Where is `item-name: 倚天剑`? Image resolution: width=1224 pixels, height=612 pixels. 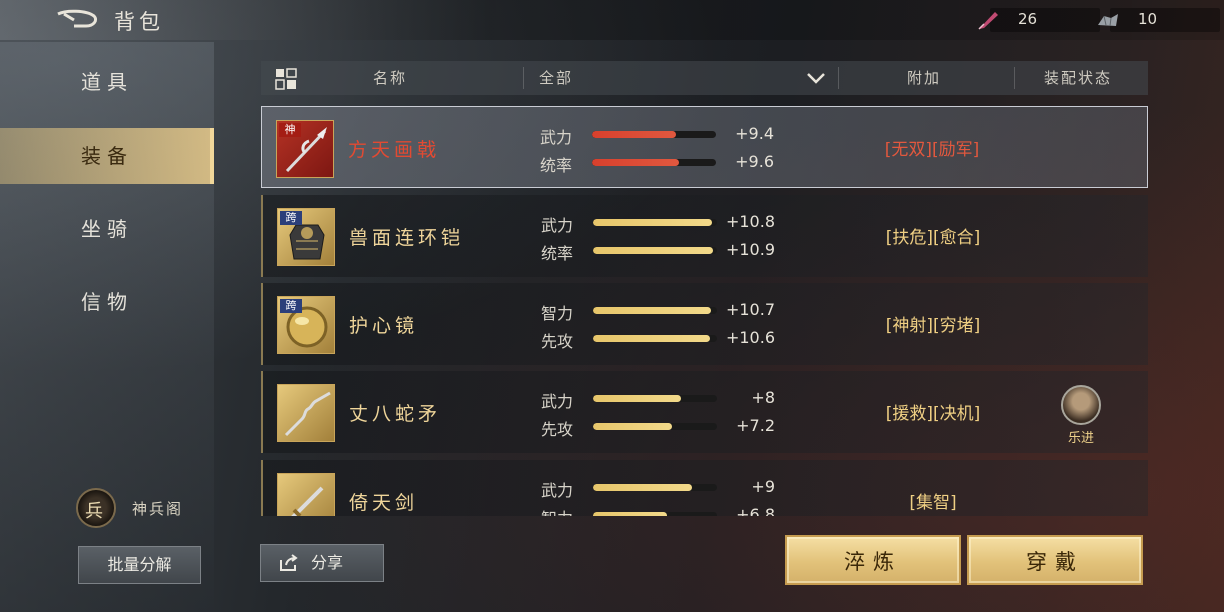 item-name: 倚天剑 is located at coordinates (384, 503).